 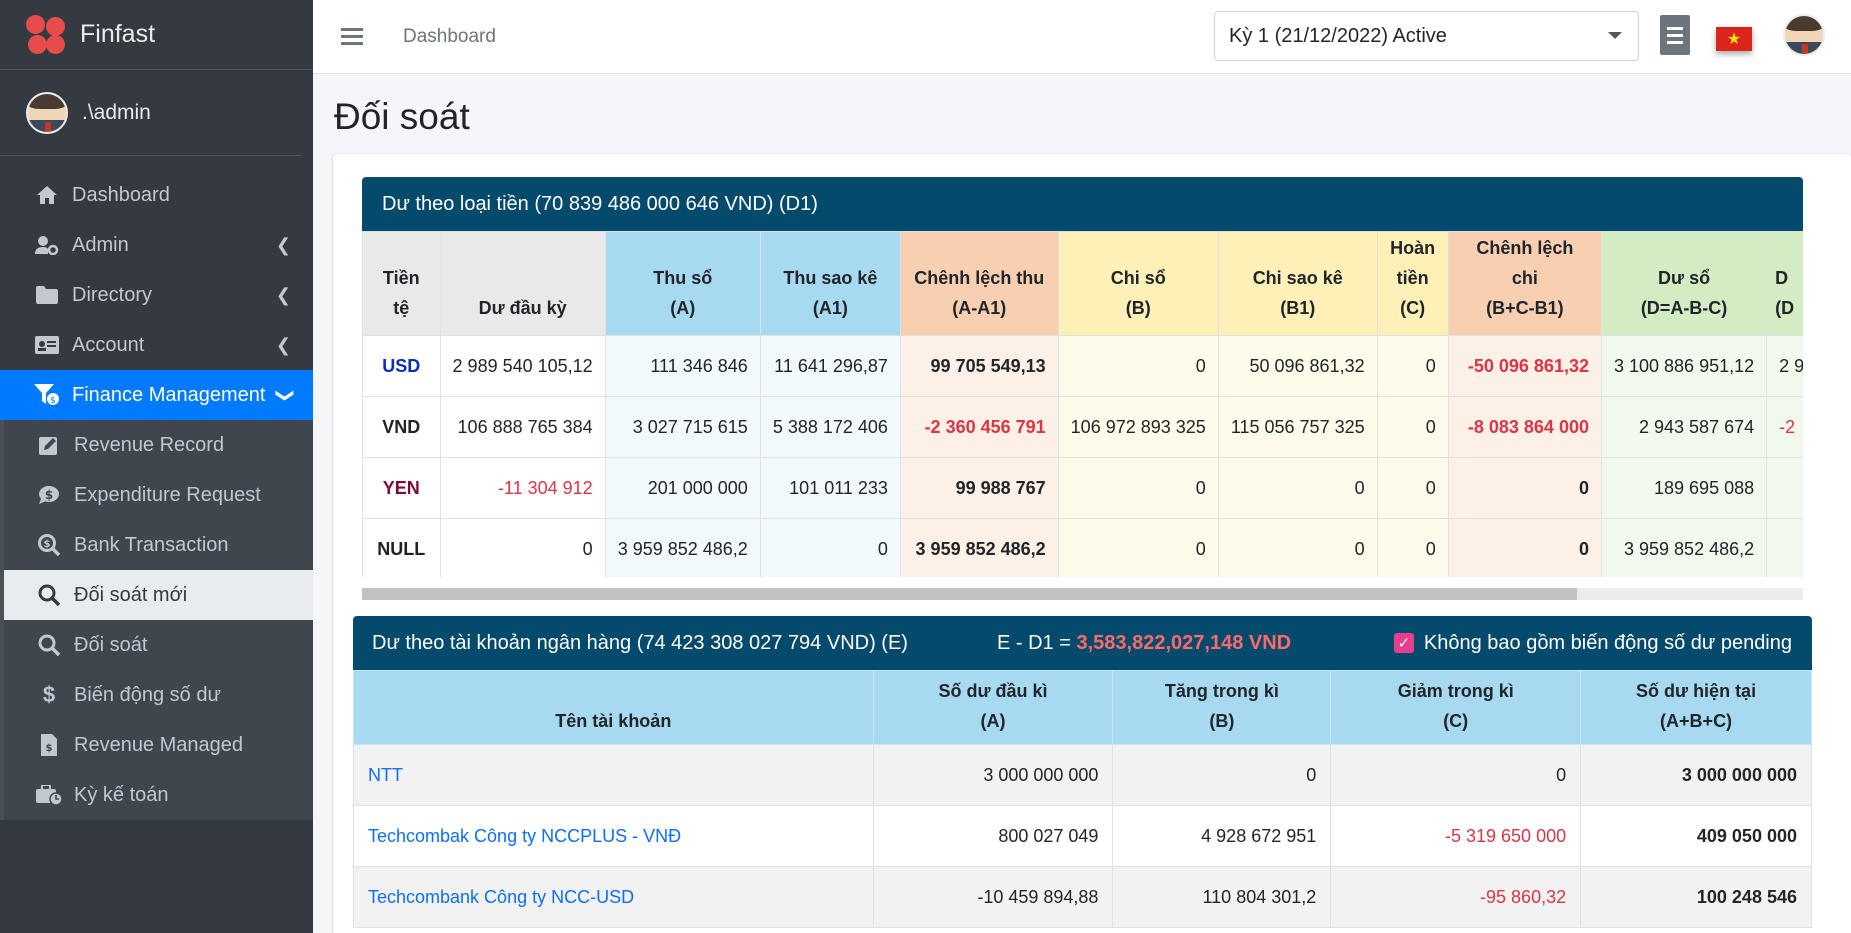 I want to click on sidebar-nav: Dashboard Admin ❮ Directory ❮ Account ❮, so click(x=156, y=495).